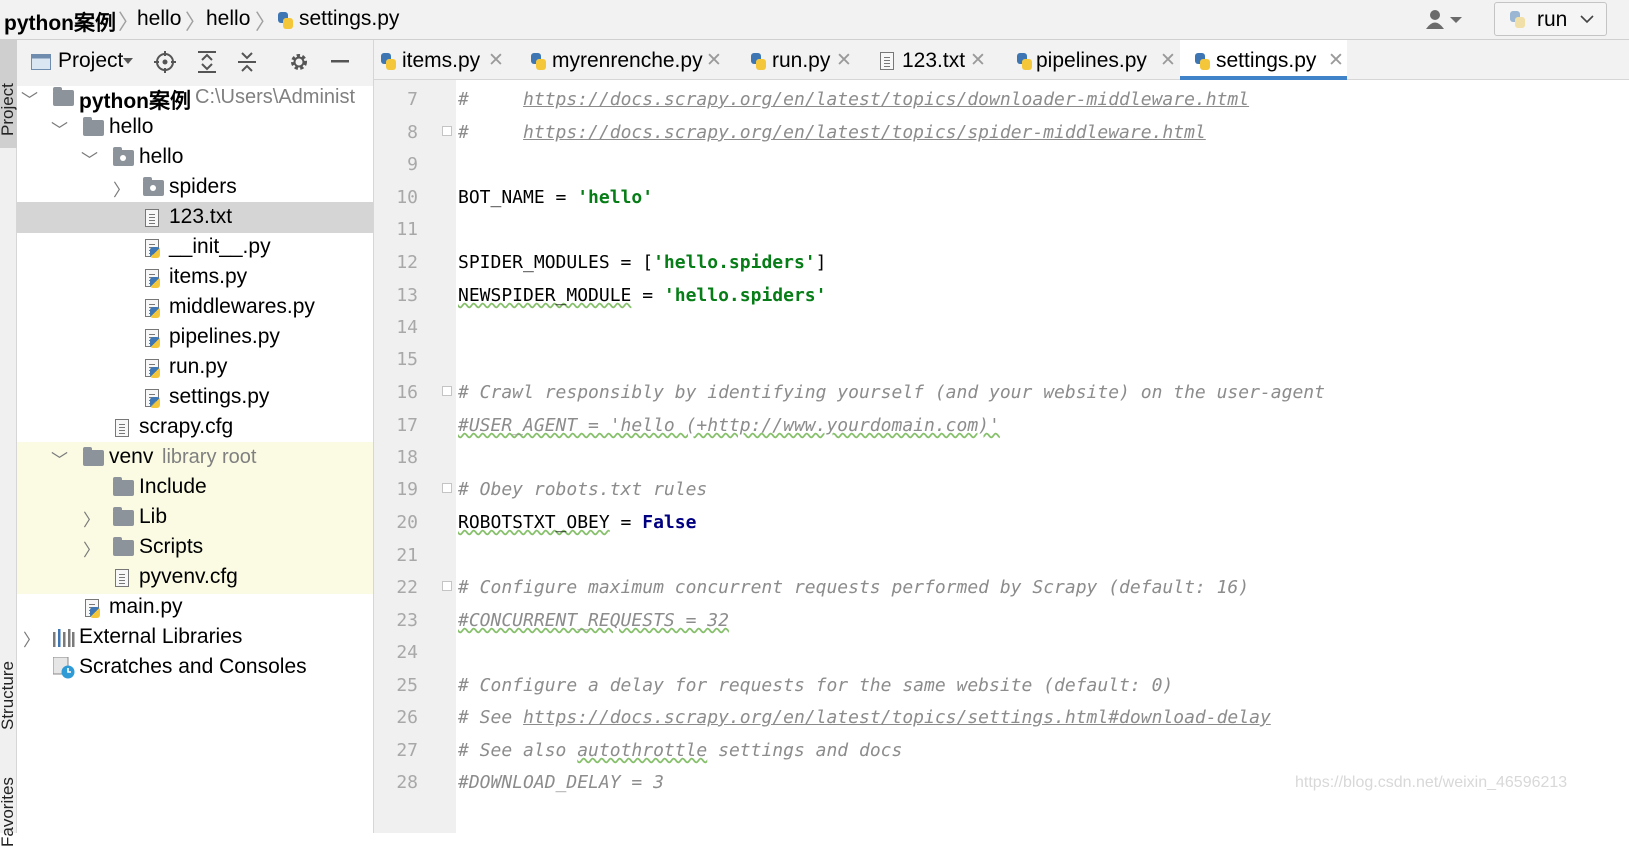 The width and height of the screenshot is (1629, 847). I want to click on structure-tool-tab: Structure, so click(8, 685).